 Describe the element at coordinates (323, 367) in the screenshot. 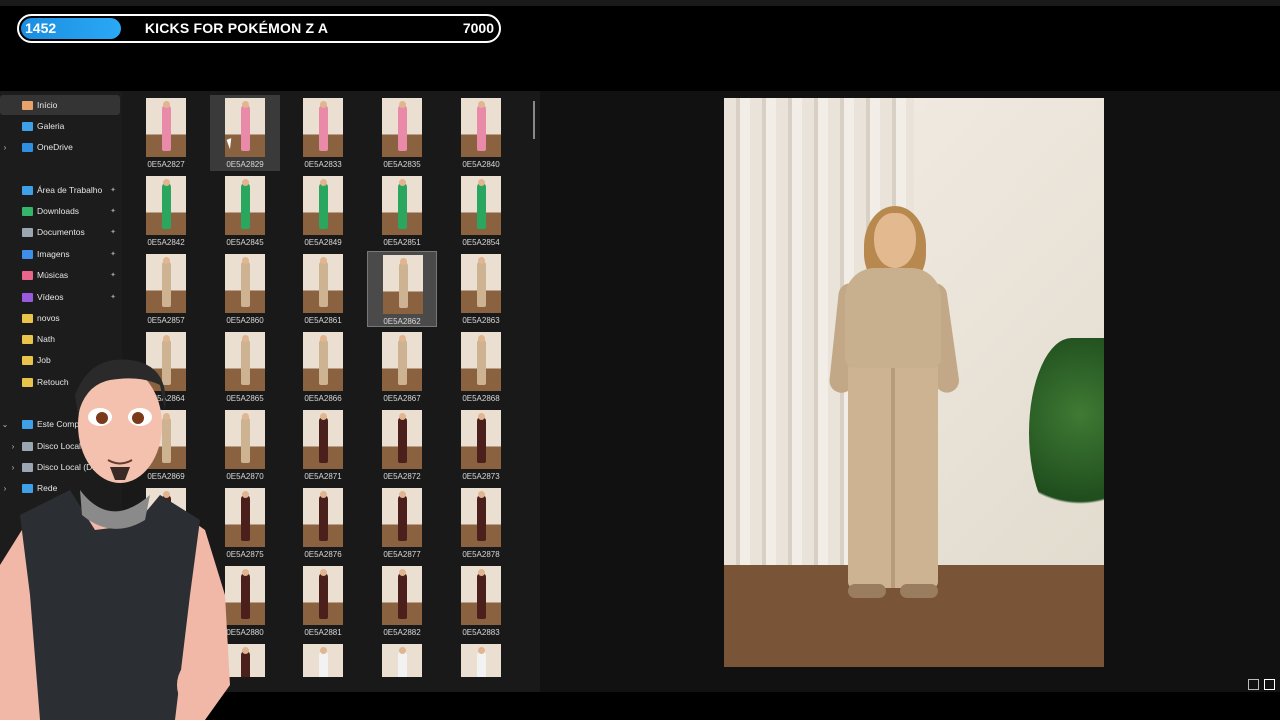

I see `file-thumbnail: 0E5A2866` at that location.